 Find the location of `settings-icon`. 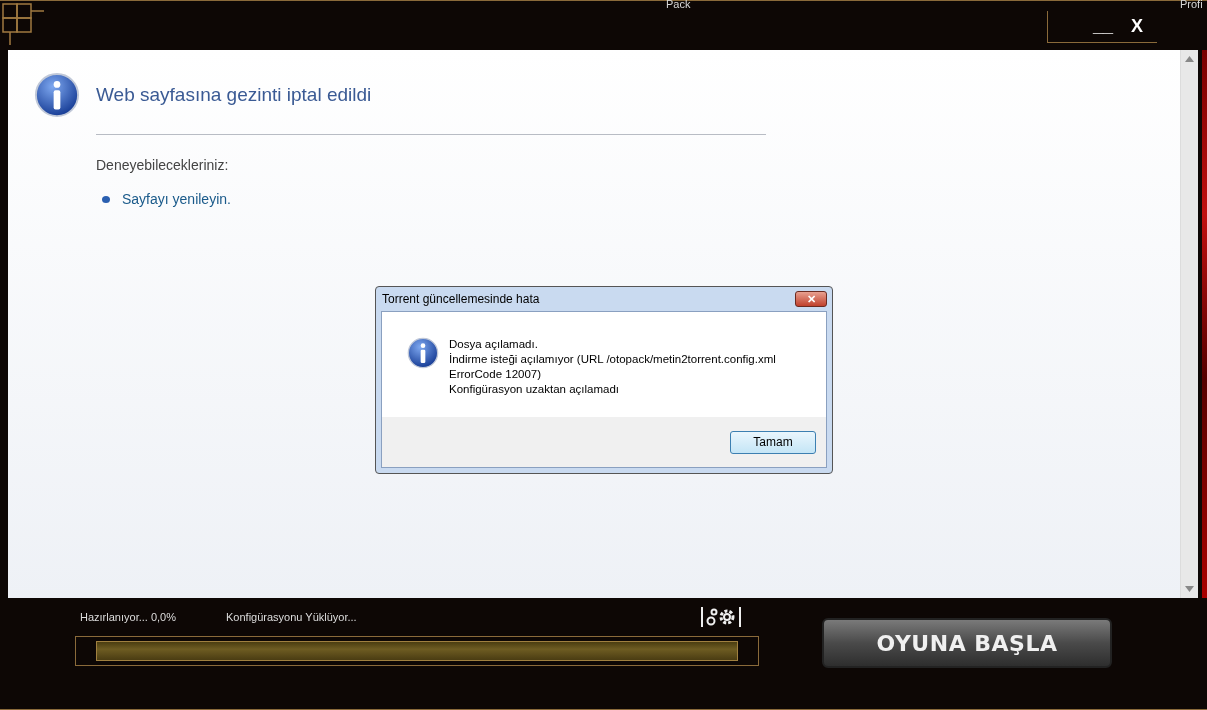

settings-icon is located at coordinates (721, 617).